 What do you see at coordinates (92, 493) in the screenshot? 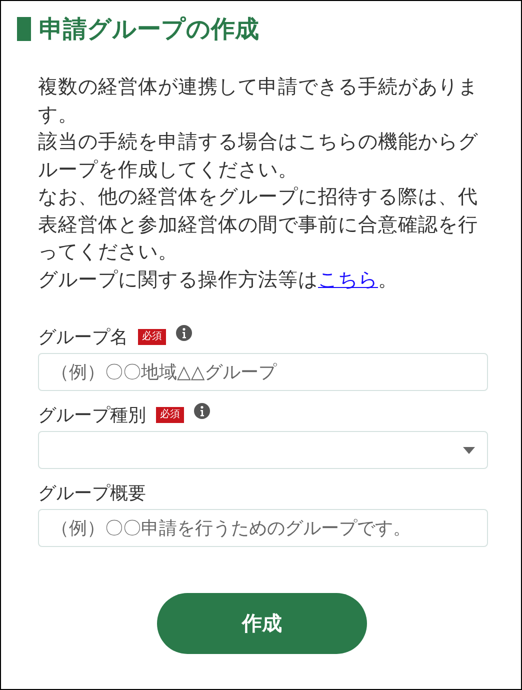
I see `field-label: グループ概要` at bounding box center [92, 493].